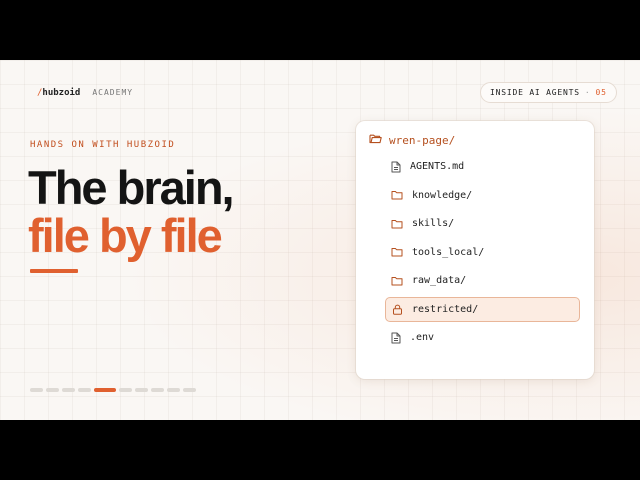  I want to click on tree-item-label: knowledge/, so click(442, 195).